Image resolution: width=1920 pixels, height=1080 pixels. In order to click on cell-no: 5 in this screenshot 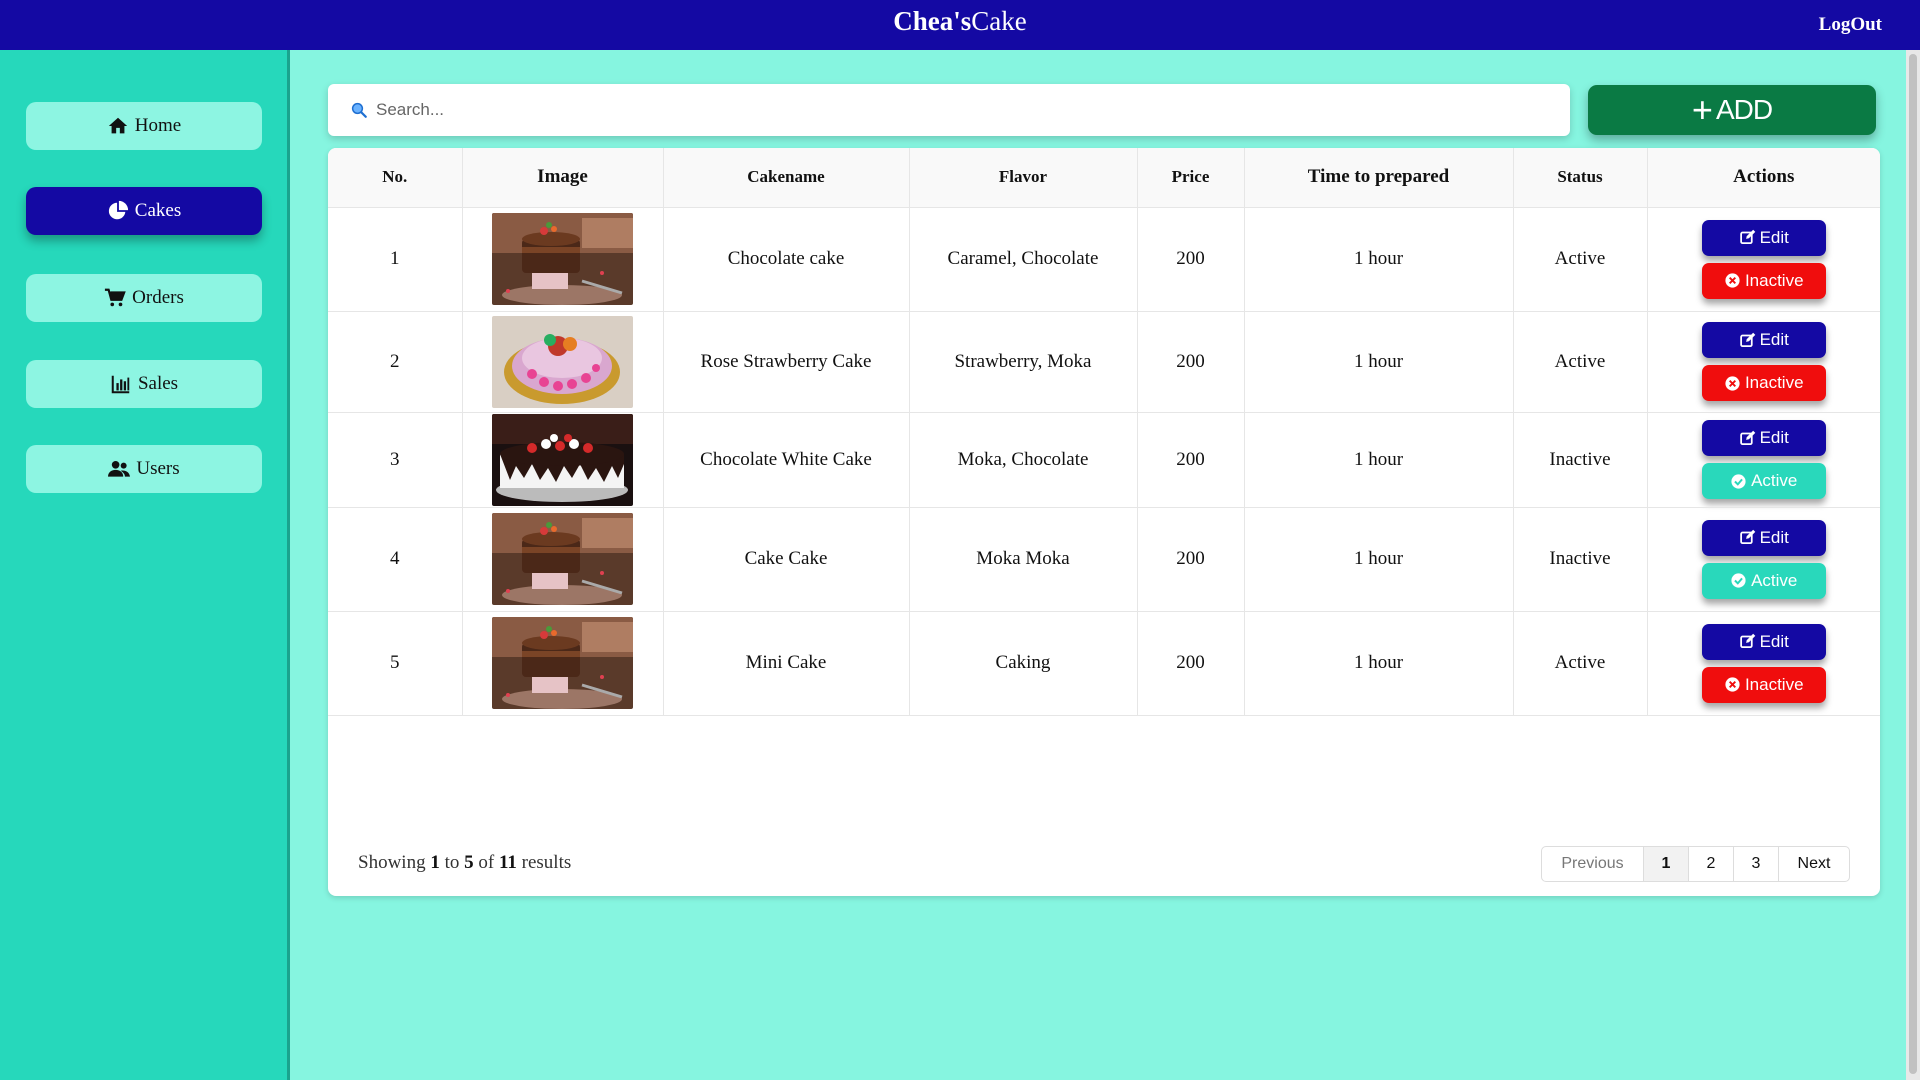, I will do `click(395, 663)`.